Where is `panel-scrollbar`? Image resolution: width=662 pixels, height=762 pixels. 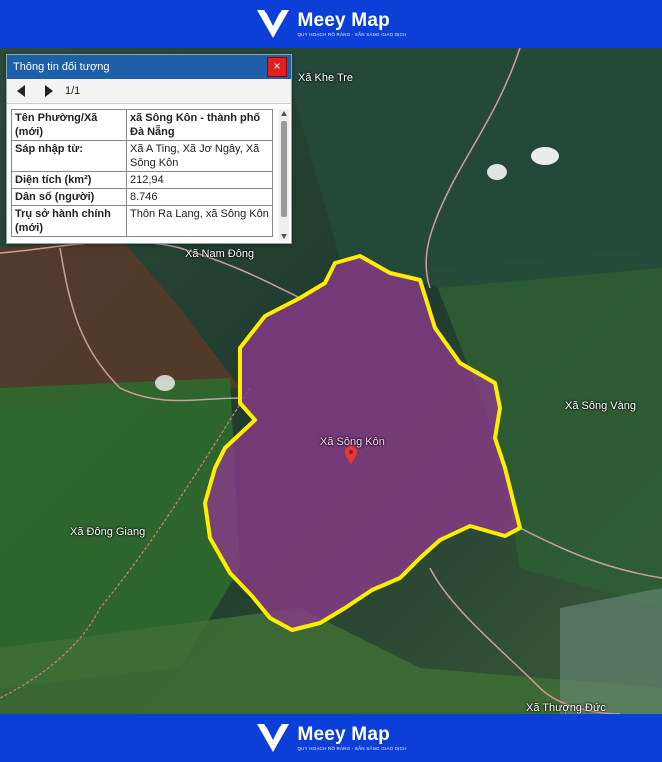
panel-scrollbar is located at coordinates (284, 175).